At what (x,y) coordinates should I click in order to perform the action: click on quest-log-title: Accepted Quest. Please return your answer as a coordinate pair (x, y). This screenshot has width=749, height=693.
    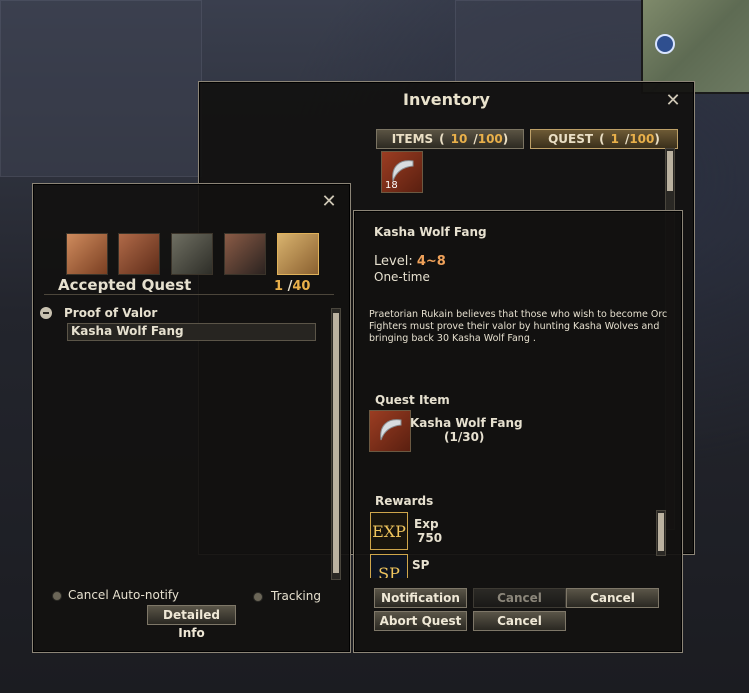
    Looking at the image, I should click on (125, 285).